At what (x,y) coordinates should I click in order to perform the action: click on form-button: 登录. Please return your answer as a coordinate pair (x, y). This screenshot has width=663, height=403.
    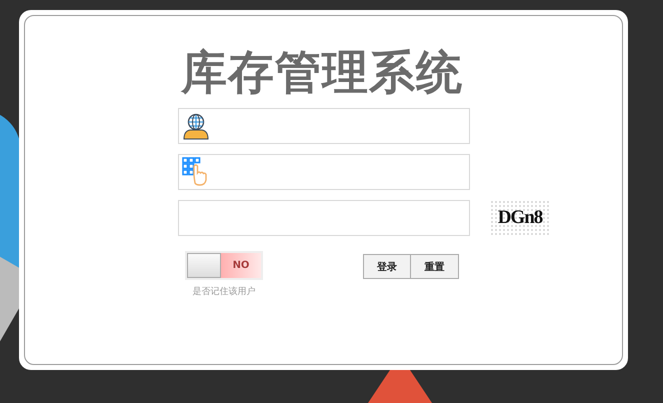
    Looking at the image, I should click on (387, 266).